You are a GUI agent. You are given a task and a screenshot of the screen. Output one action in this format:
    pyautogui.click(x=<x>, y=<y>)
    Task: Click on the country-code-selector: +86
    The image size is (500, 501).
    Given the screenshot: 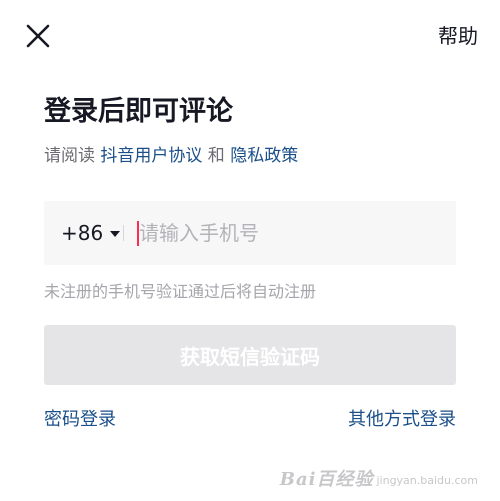 What is the action you would take?
    pyautogui.click(x=91, y=233)
    